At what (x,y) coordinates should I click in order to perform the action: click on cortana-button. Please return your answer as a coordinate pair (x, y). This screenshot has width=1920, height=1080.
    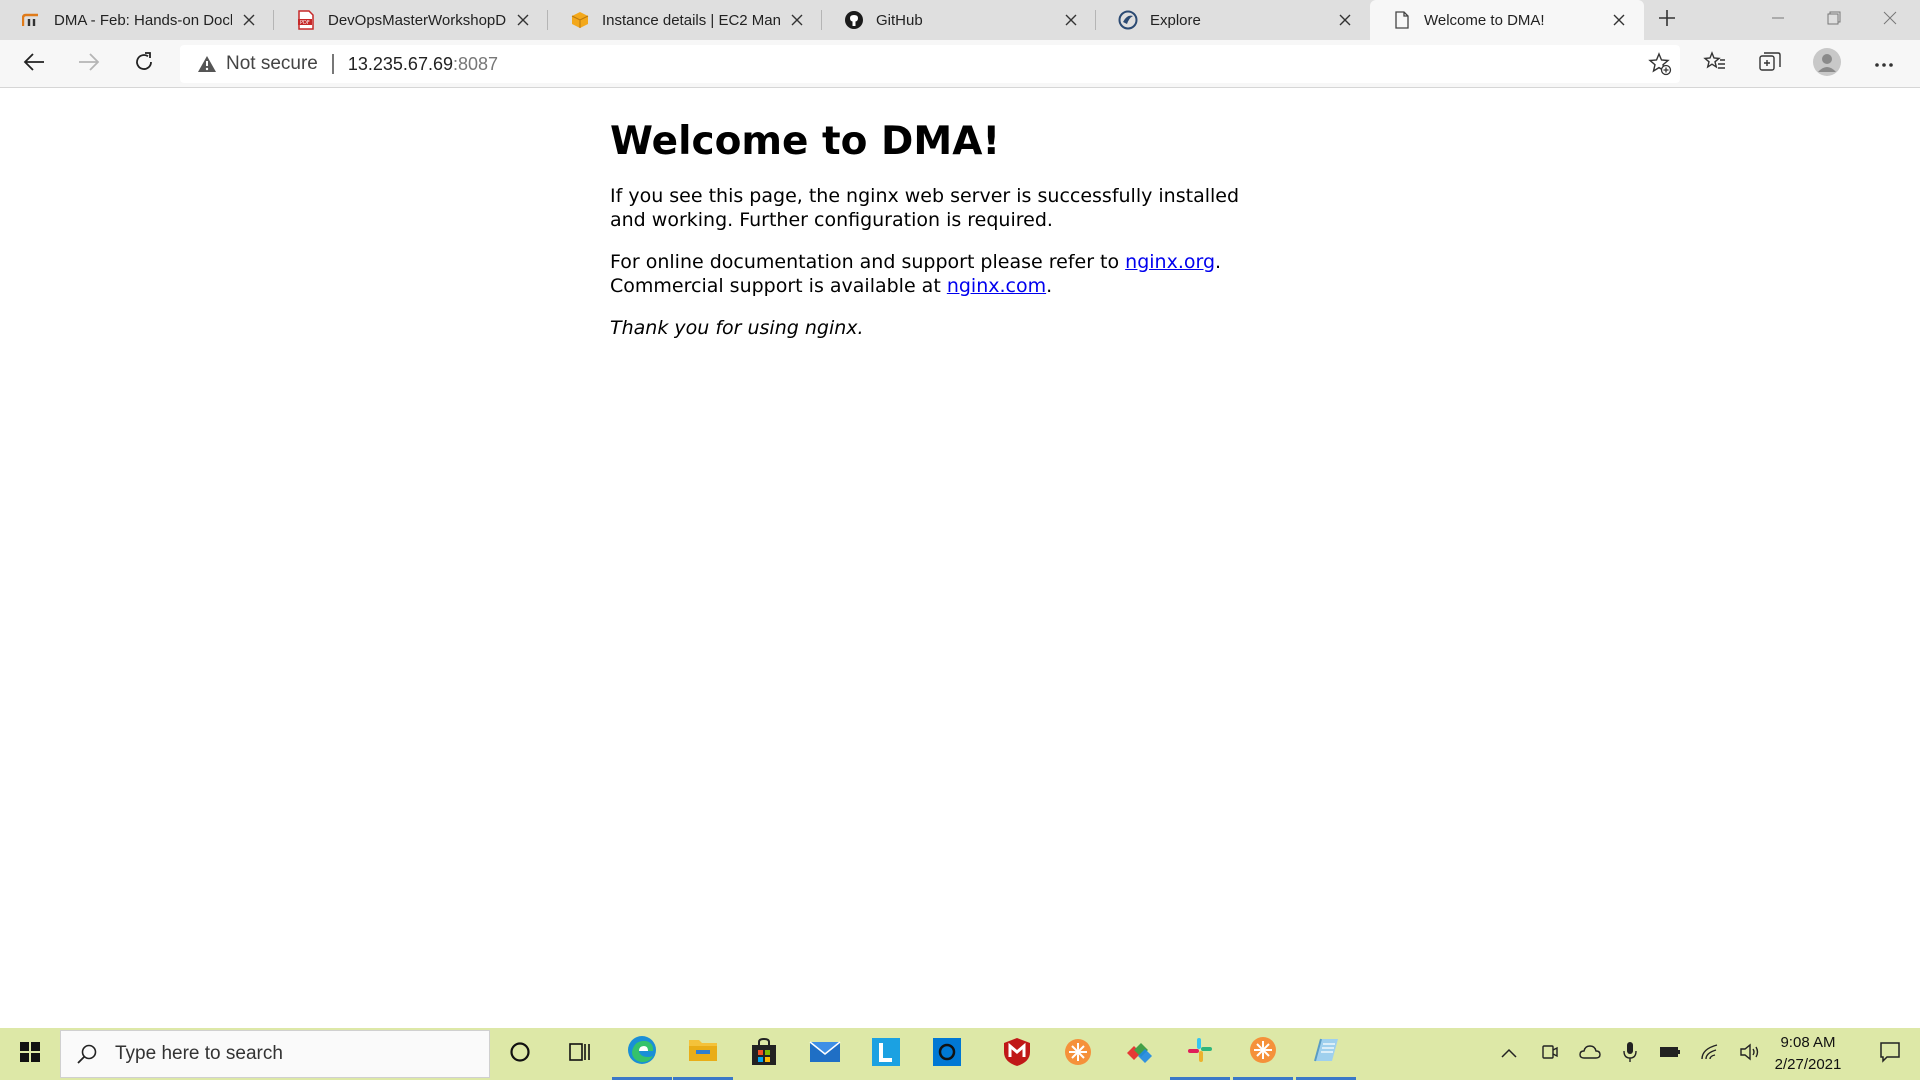
    Looking at the image, I should click on (520, 1054).